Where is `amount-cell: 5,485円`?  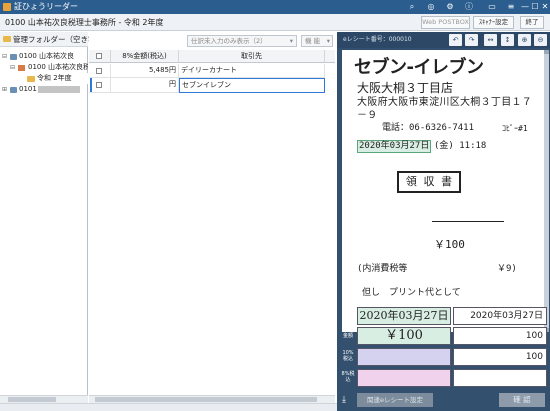
amount-cell: 5,485円 is located at coordinates (145, 71).